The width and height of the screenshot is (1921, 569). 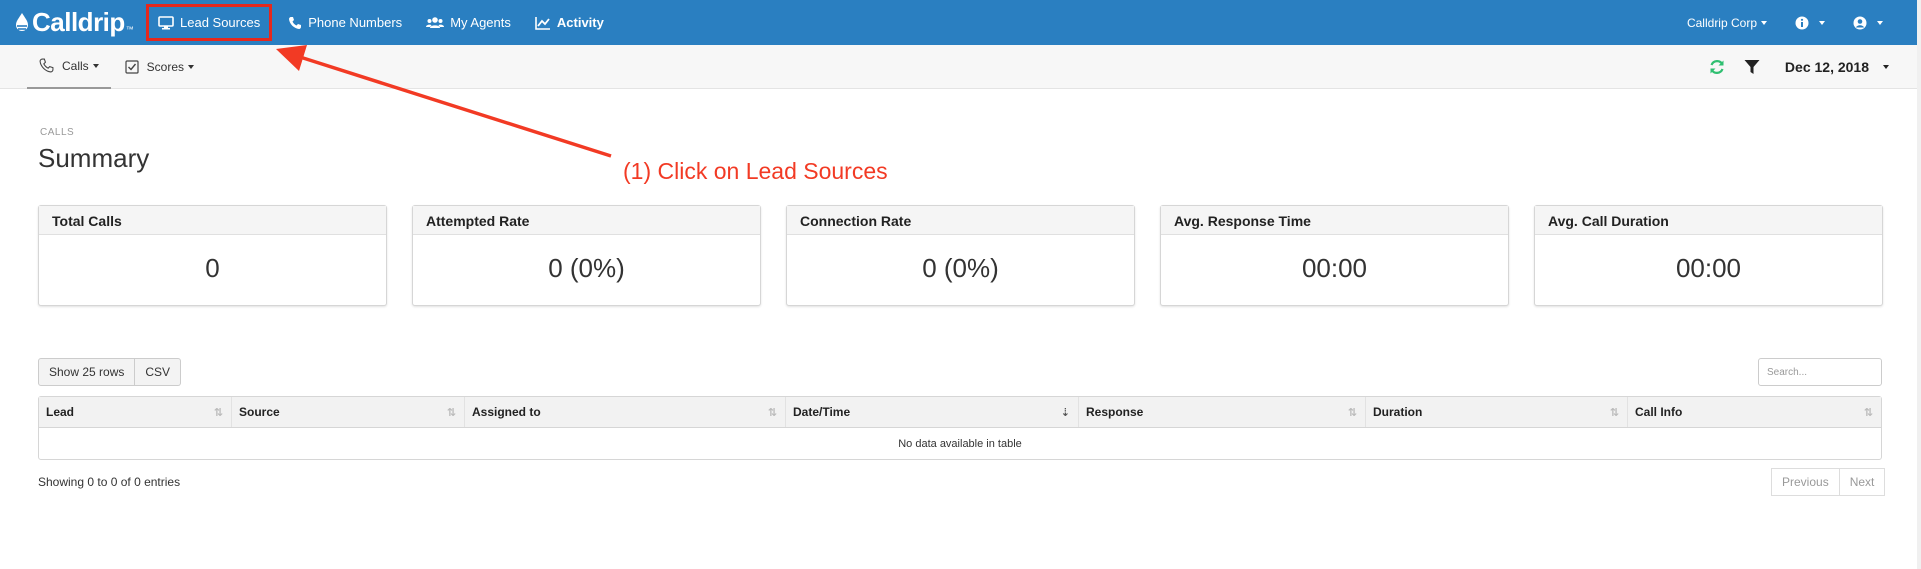 I want to click on info-icon, so click(x=1802, y=22).